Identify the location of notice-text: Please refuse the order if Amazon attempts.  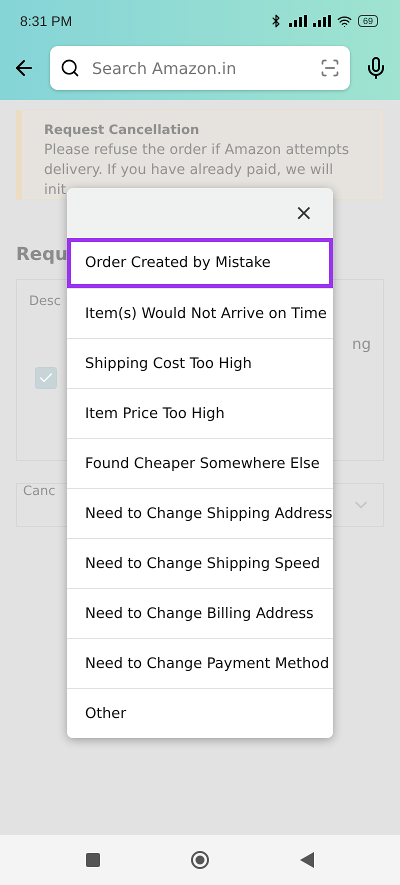
(197, 150).